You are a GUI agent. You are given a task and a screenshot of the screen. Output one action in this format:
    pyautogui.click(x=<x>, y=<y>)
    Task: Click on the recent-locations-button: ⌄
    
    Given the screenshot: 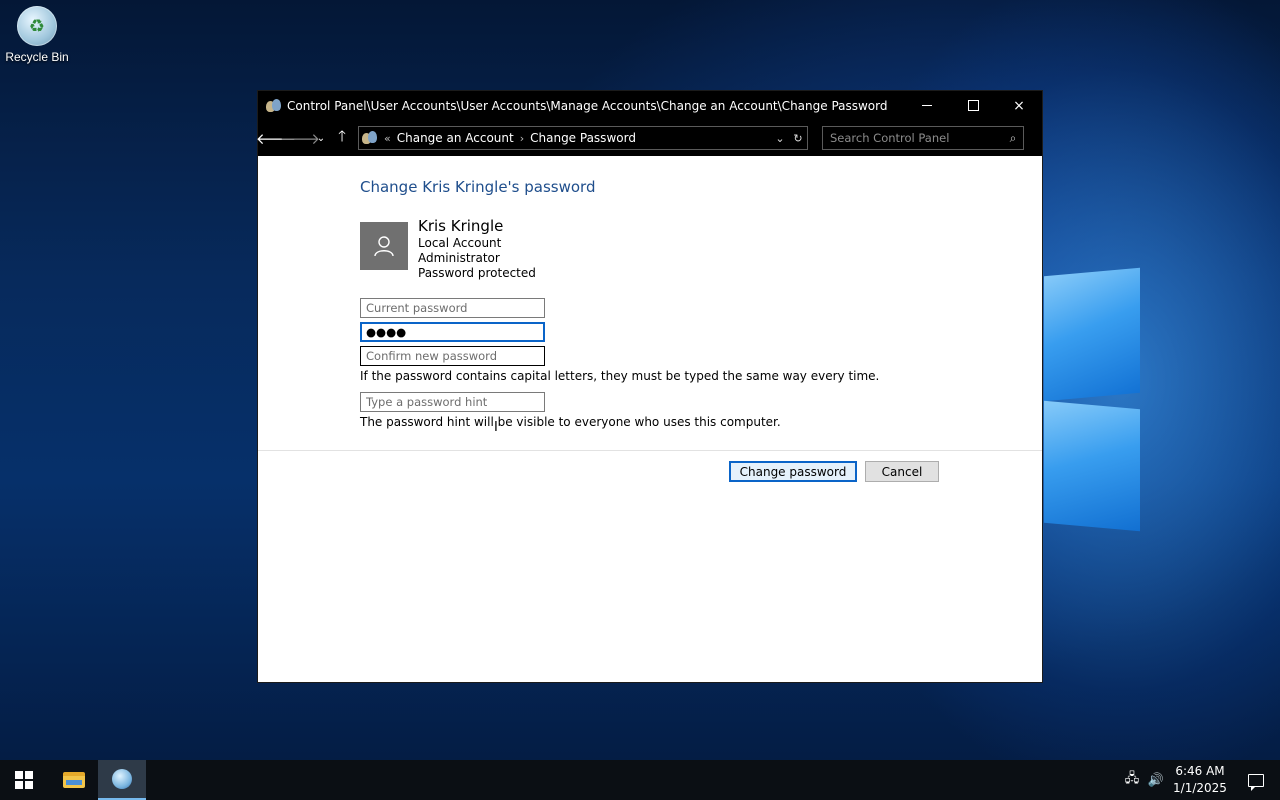 What is the action you would take?
    pyautogui.click(x=321, y=138)
    